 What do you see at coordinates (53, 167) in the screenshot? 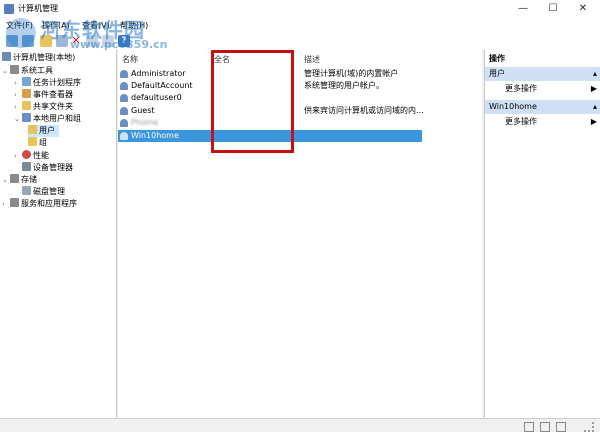
I see `tree-item-label: 设备管理器` at bounding box center [53, 167].